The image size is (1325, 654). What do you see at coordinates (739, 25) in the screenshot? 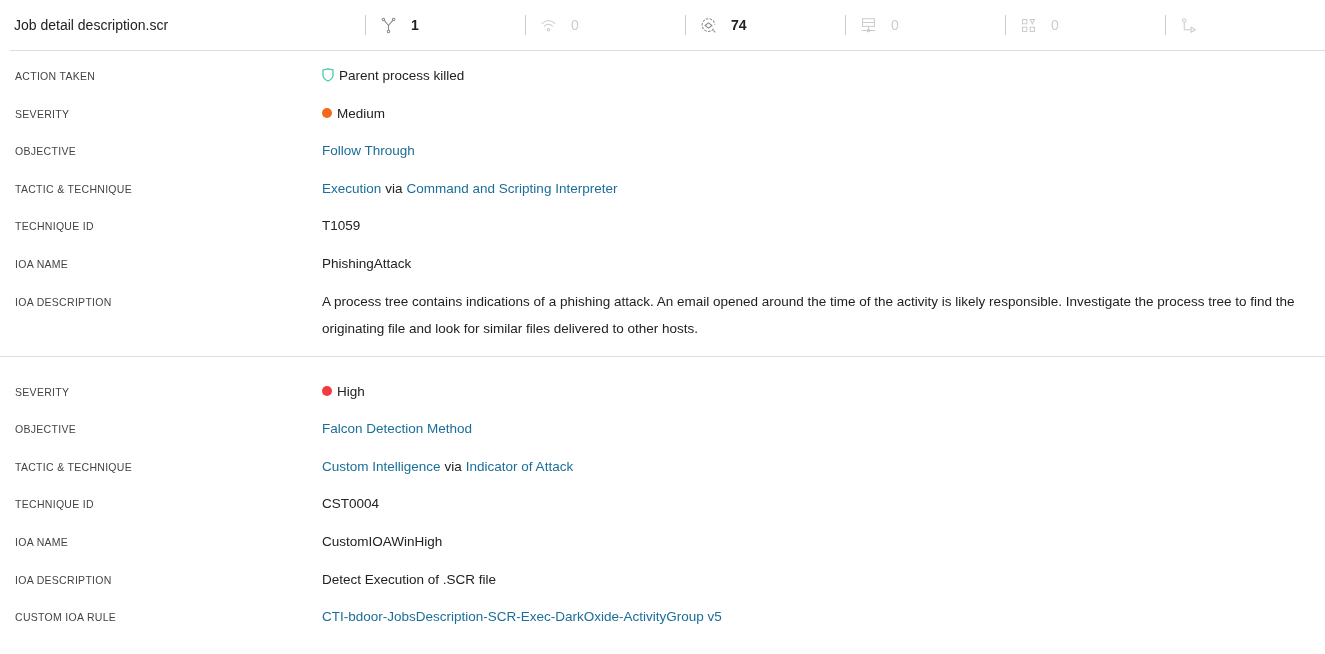
I see `stat-count: 74` at bounding box center [739, 25].